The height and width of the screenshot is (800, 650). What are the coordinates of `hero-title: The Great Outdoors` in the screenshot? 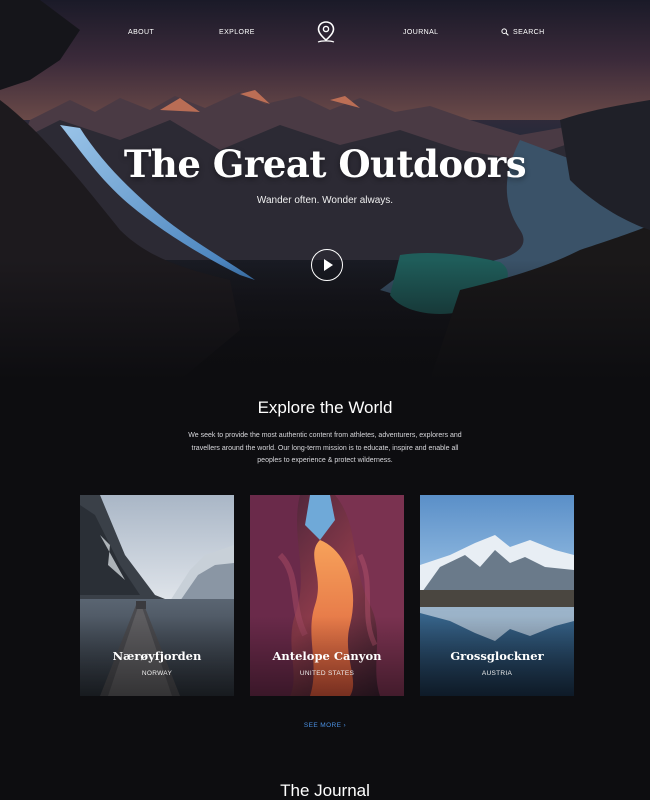 It's located at (325, 164).